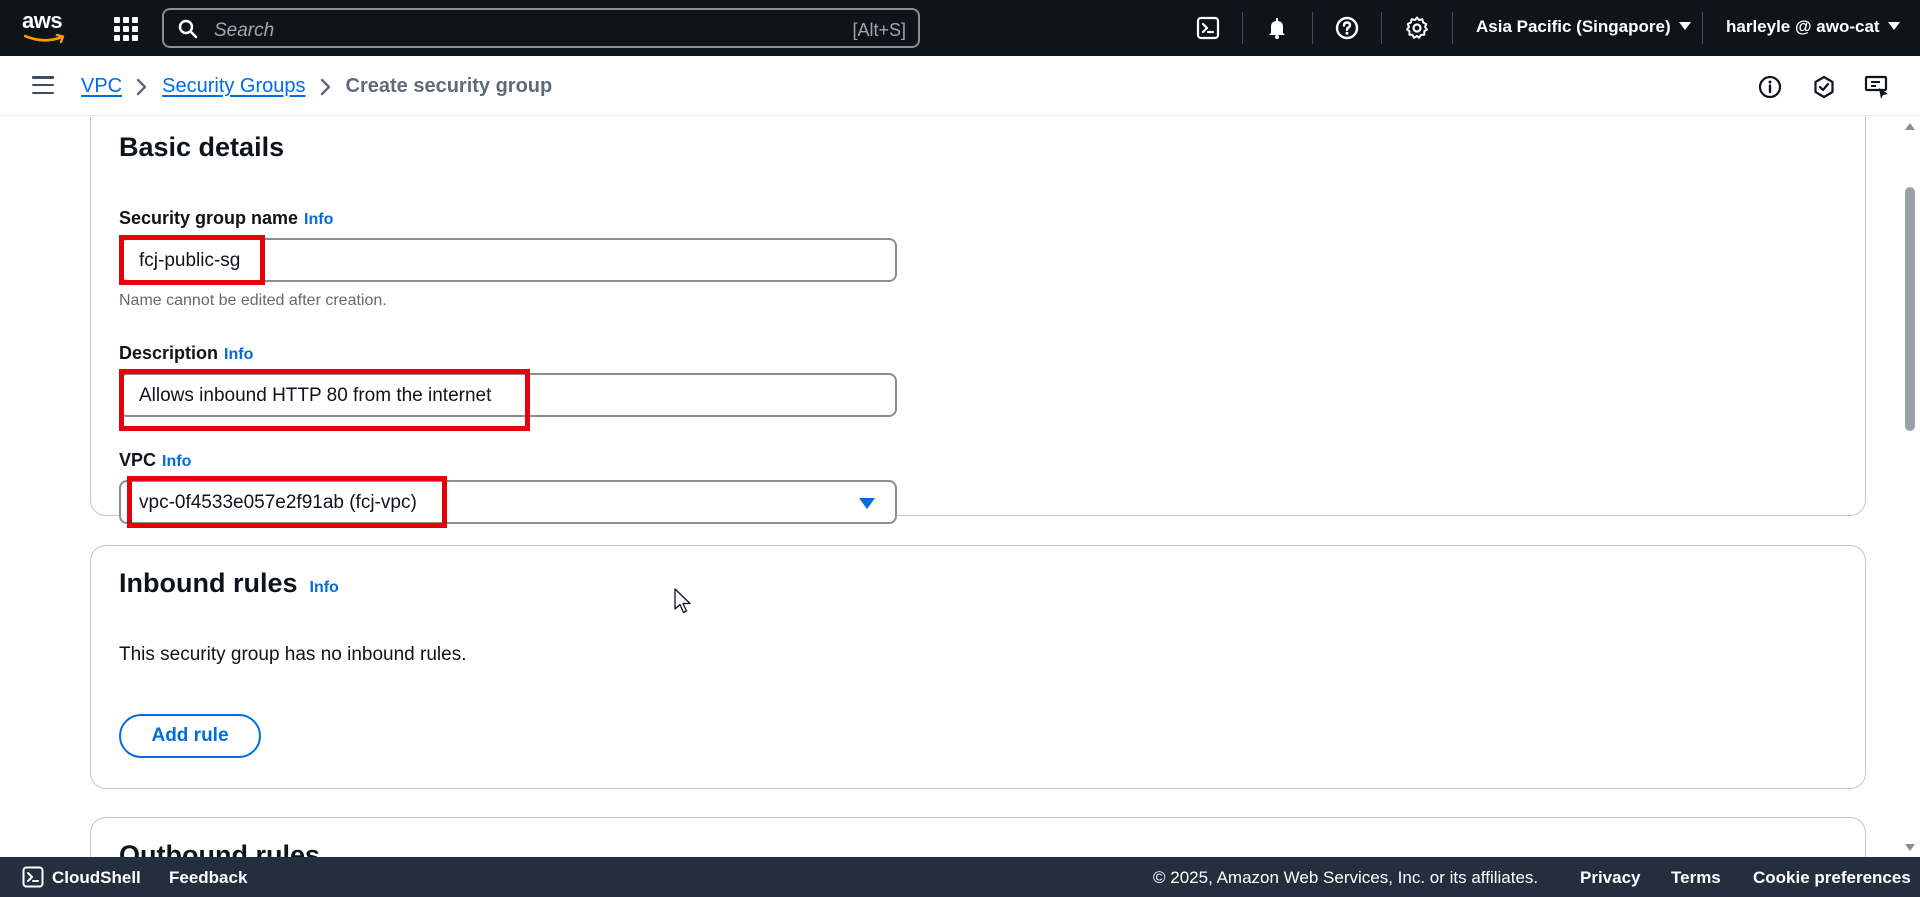  Describe the element at coordinates (253, 300) in the screenshot. I see `security-group-name-hint: Name cannot be edited after creation.` at that location.